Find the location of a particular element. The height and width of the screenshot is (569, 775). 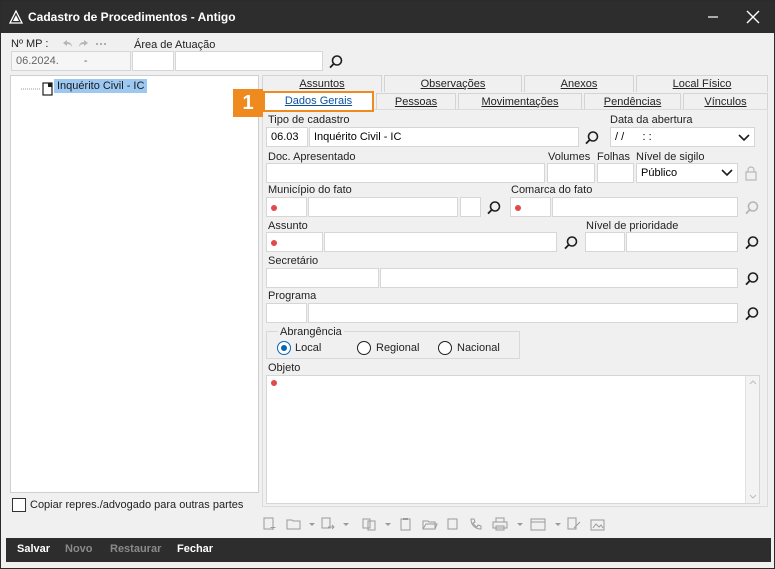

tab-pessoas: Pessoas is located at coordinates (416, 101).